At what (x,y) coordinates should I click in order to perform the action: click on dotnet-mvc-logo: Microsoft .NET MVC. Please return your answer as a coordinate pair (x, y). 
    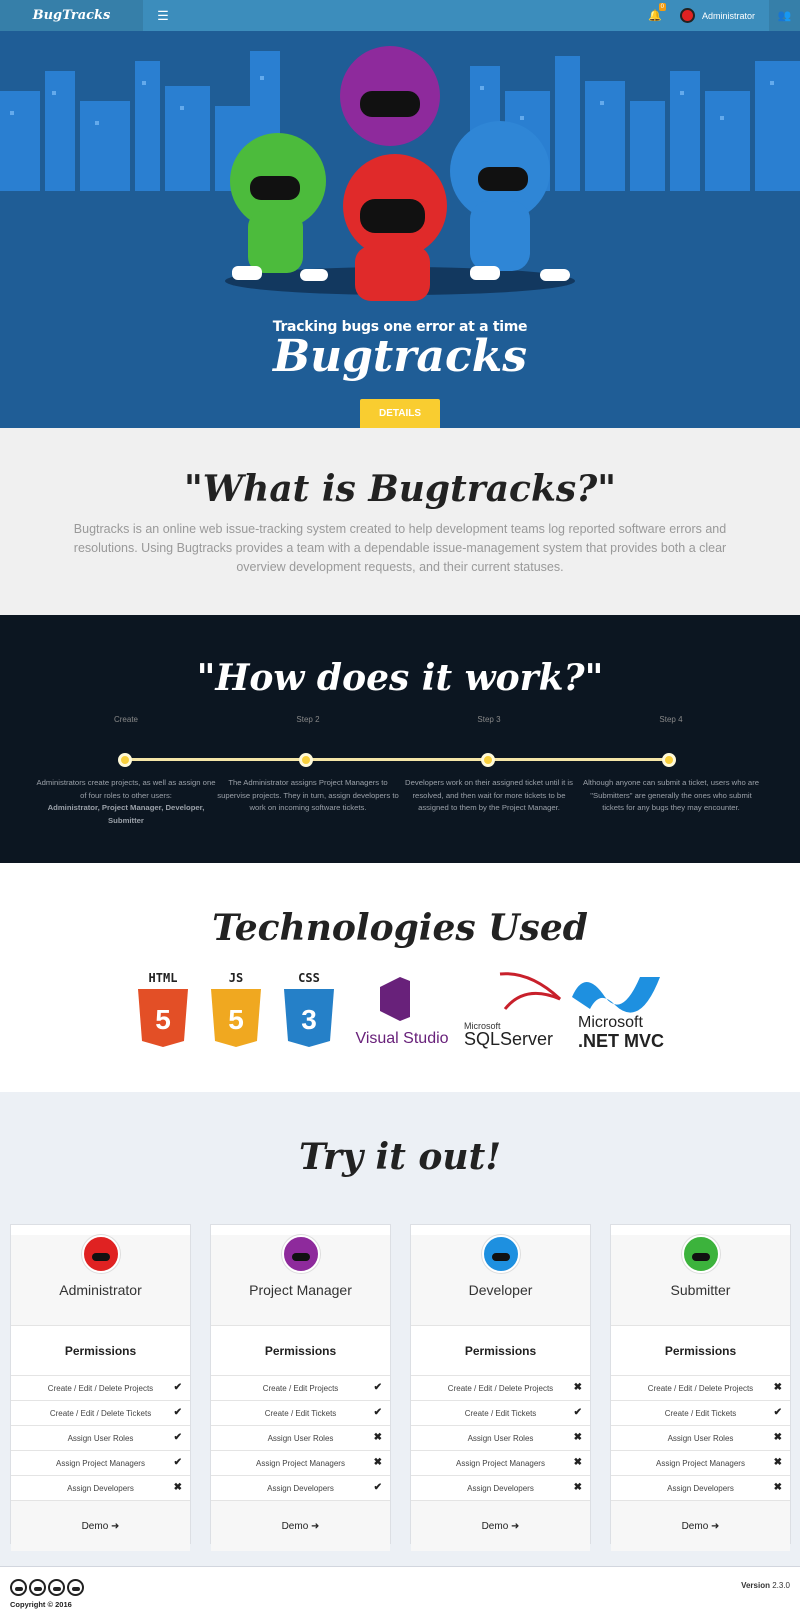
    Looking at the image, I should click on (618, 1013).